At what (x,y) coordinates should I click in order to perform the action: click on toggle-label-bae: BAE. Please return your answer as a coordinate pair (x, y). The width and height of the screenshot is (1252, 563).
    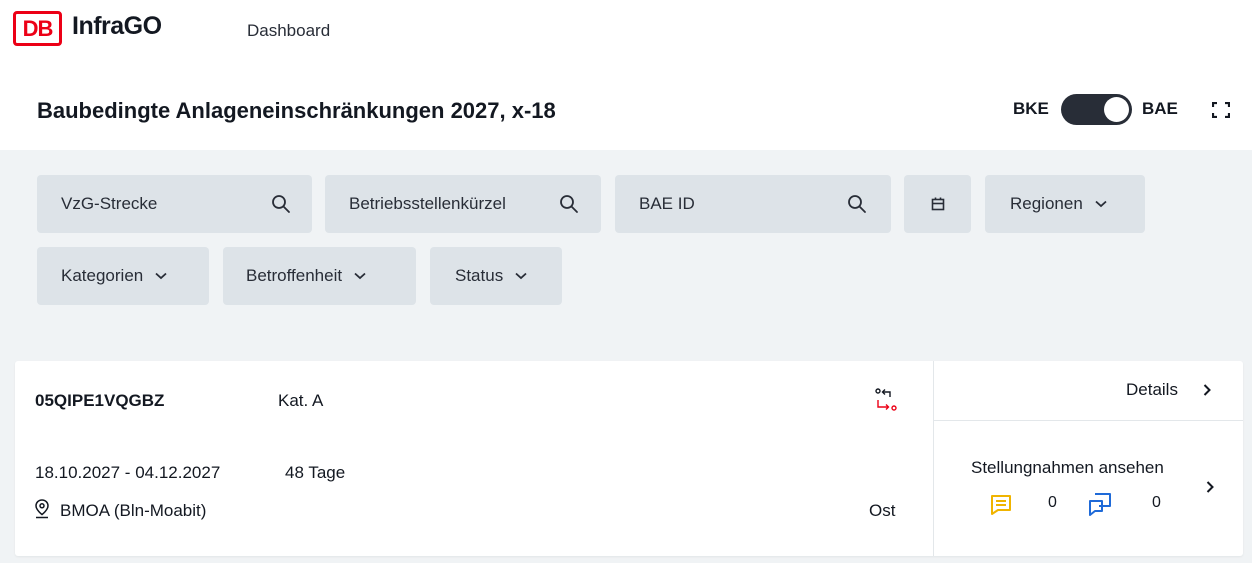
    Looking at the image, I should click on (1160, 108).